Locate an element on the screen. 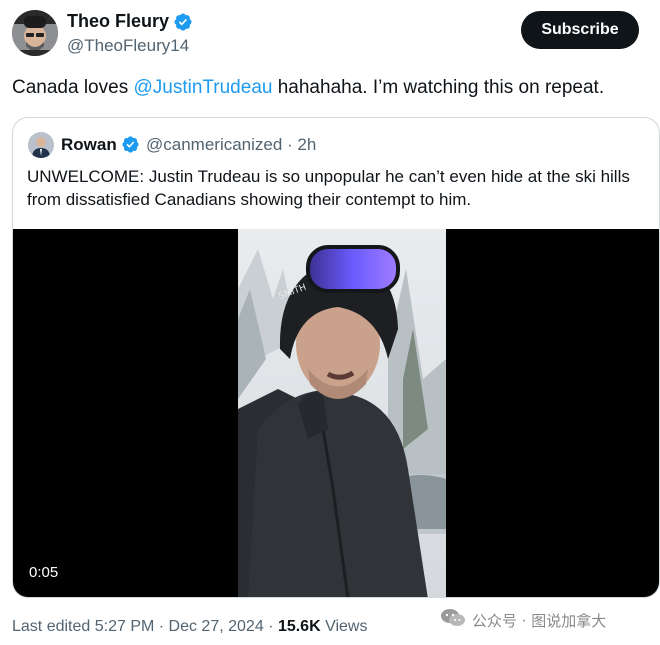 The image size is (660, 645). quoted-author-name-text: Rowan is located at coordinates (89, 145).